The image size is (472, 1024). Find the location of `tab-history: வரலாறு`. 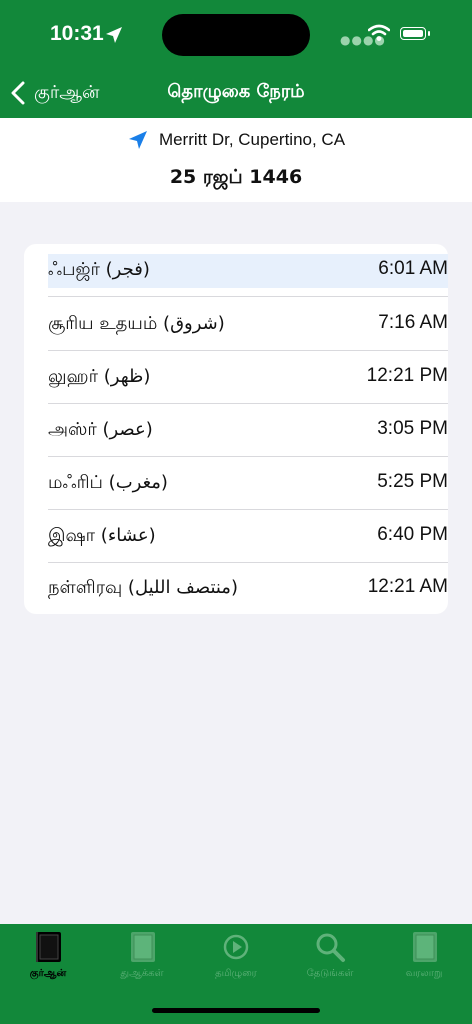

tab-history: வரலாறு is located at coordinates (424, 960).